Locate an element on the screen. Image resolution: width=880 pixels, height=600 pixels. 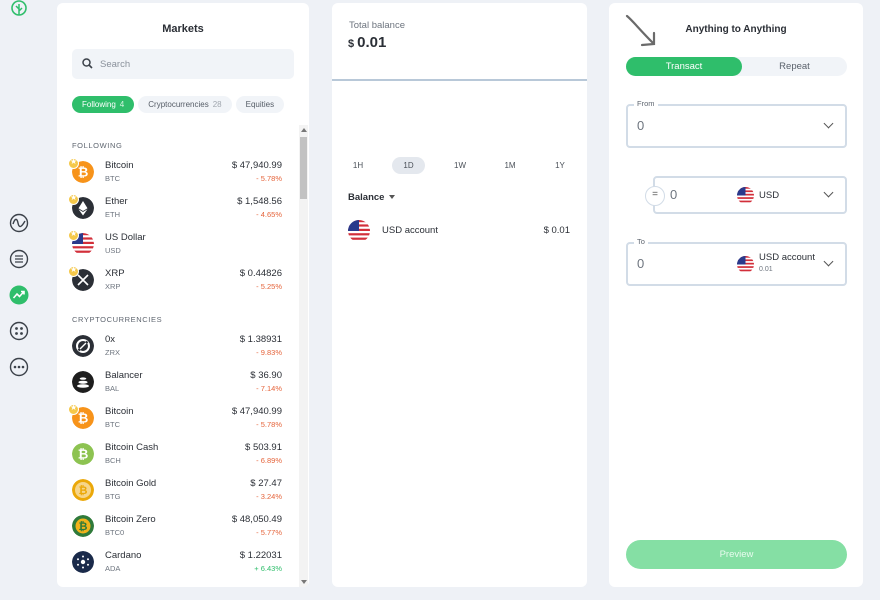
time-range-selector: 1H 1D 1W 1M 1Y is located at coordinates (459, 166).